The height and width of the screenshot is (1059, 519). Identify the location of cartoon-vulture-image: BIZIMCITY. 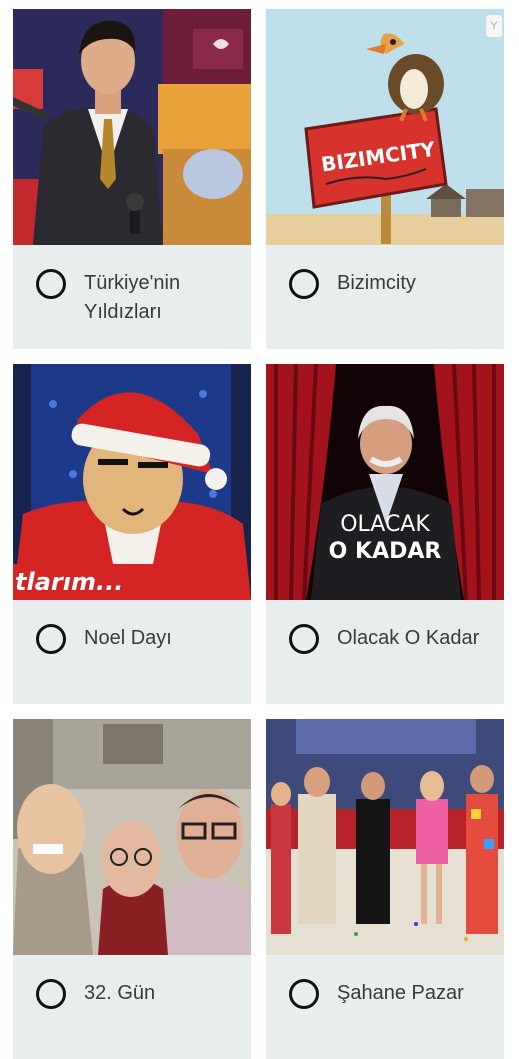
(385, 127).